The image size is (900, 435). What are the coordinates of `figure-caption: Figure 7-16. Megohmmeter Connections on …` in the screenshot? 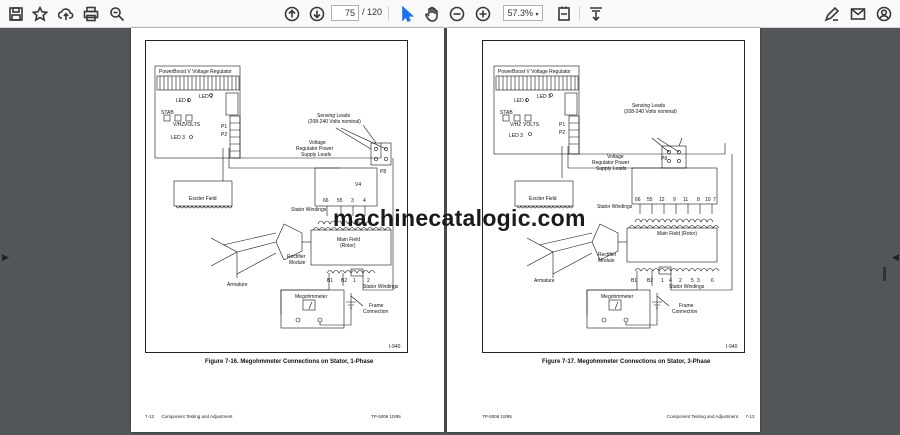 It's located at (289, 362).